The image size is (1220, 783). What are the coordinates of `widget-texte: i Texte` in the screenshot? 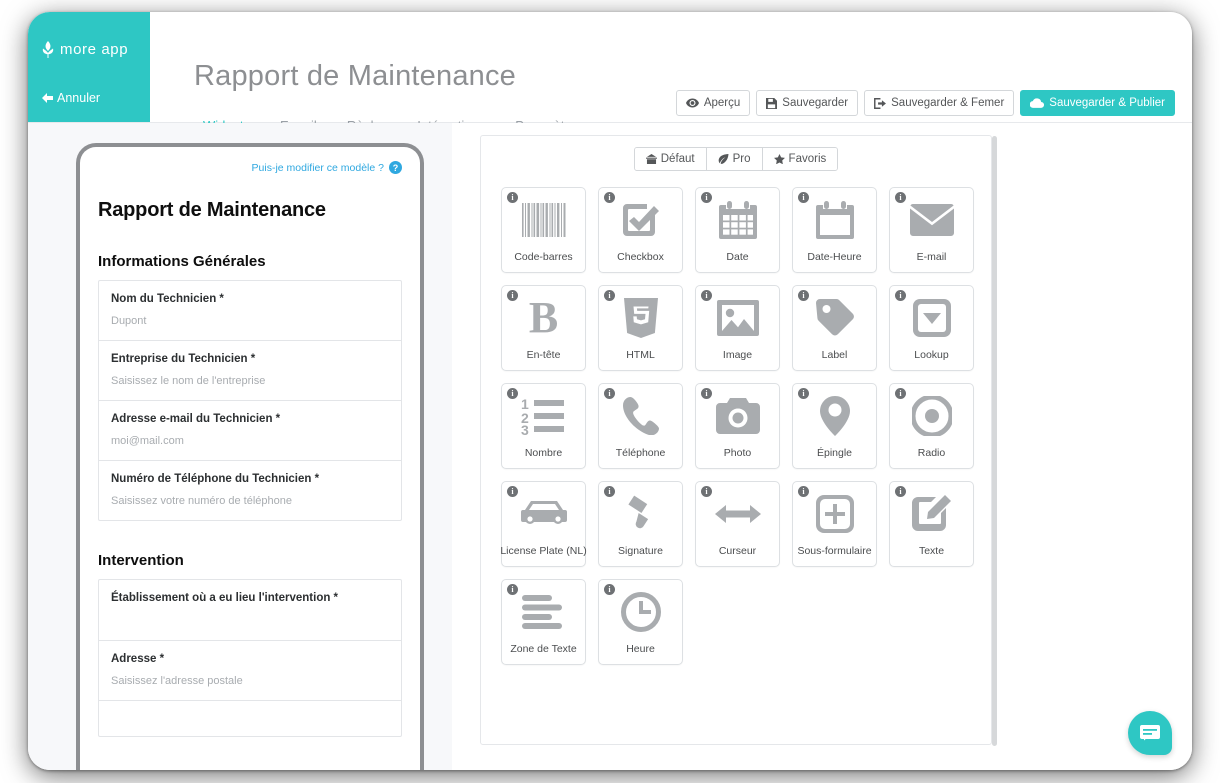 It's located at (931, 524).